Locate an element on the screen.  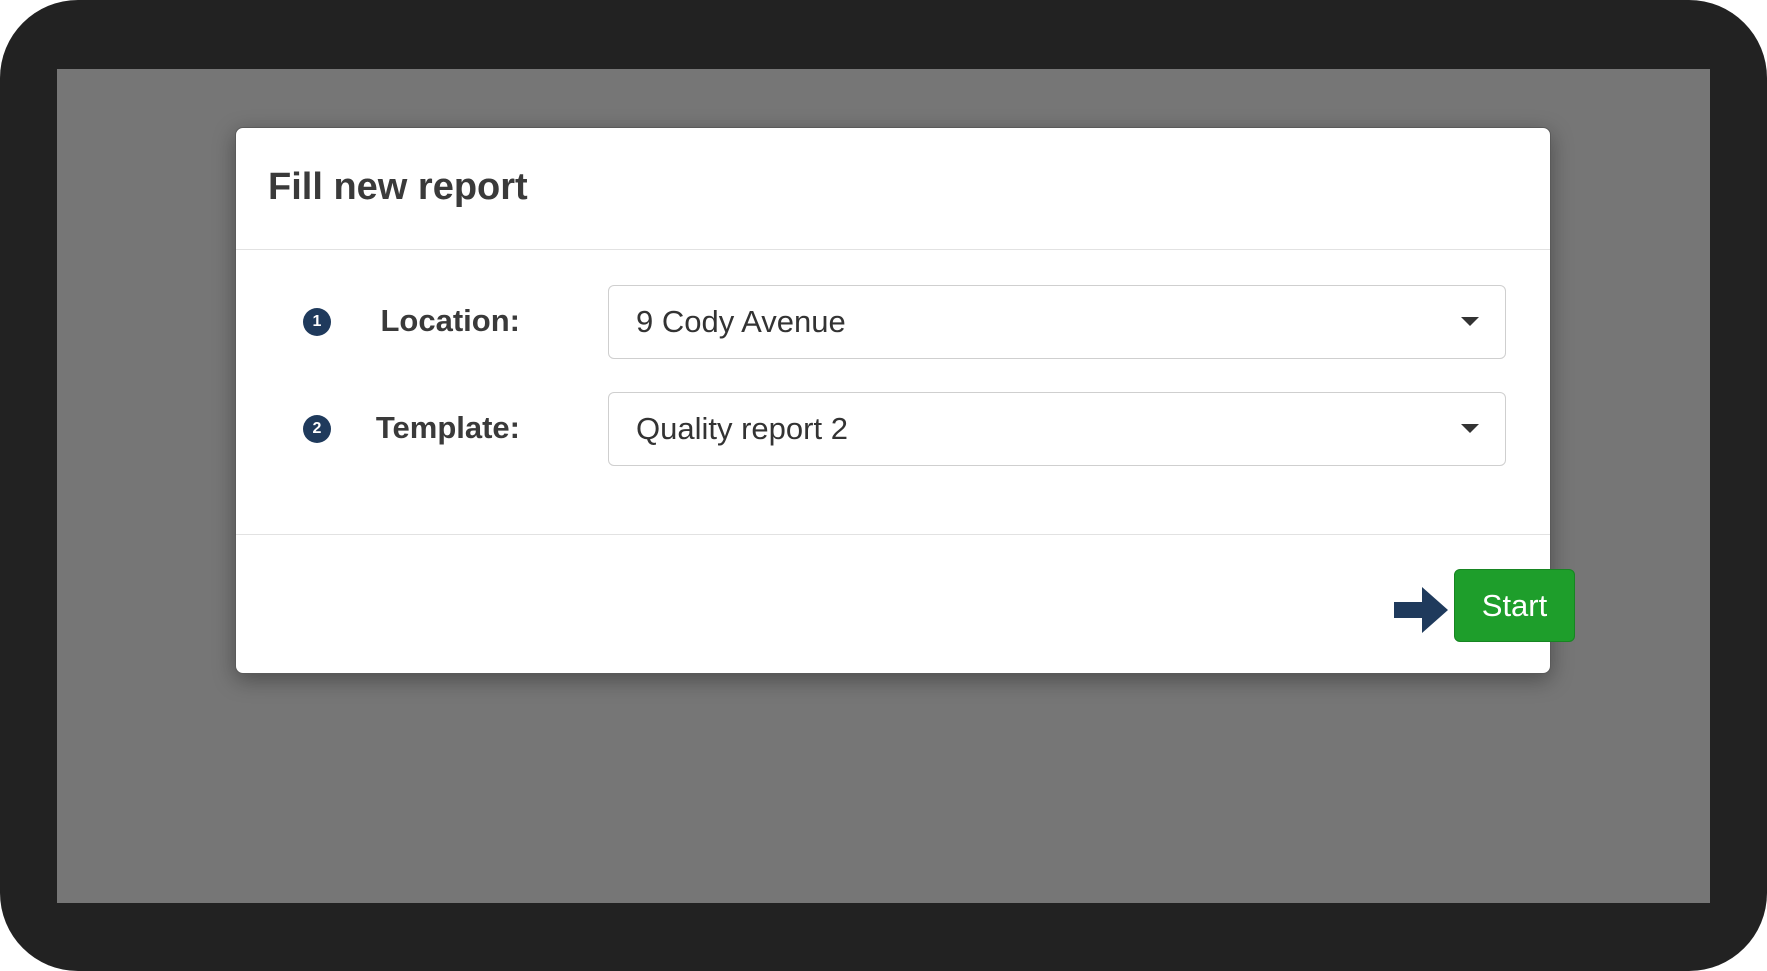
step-badge-1: 1 is located at coordinates (317, 322).